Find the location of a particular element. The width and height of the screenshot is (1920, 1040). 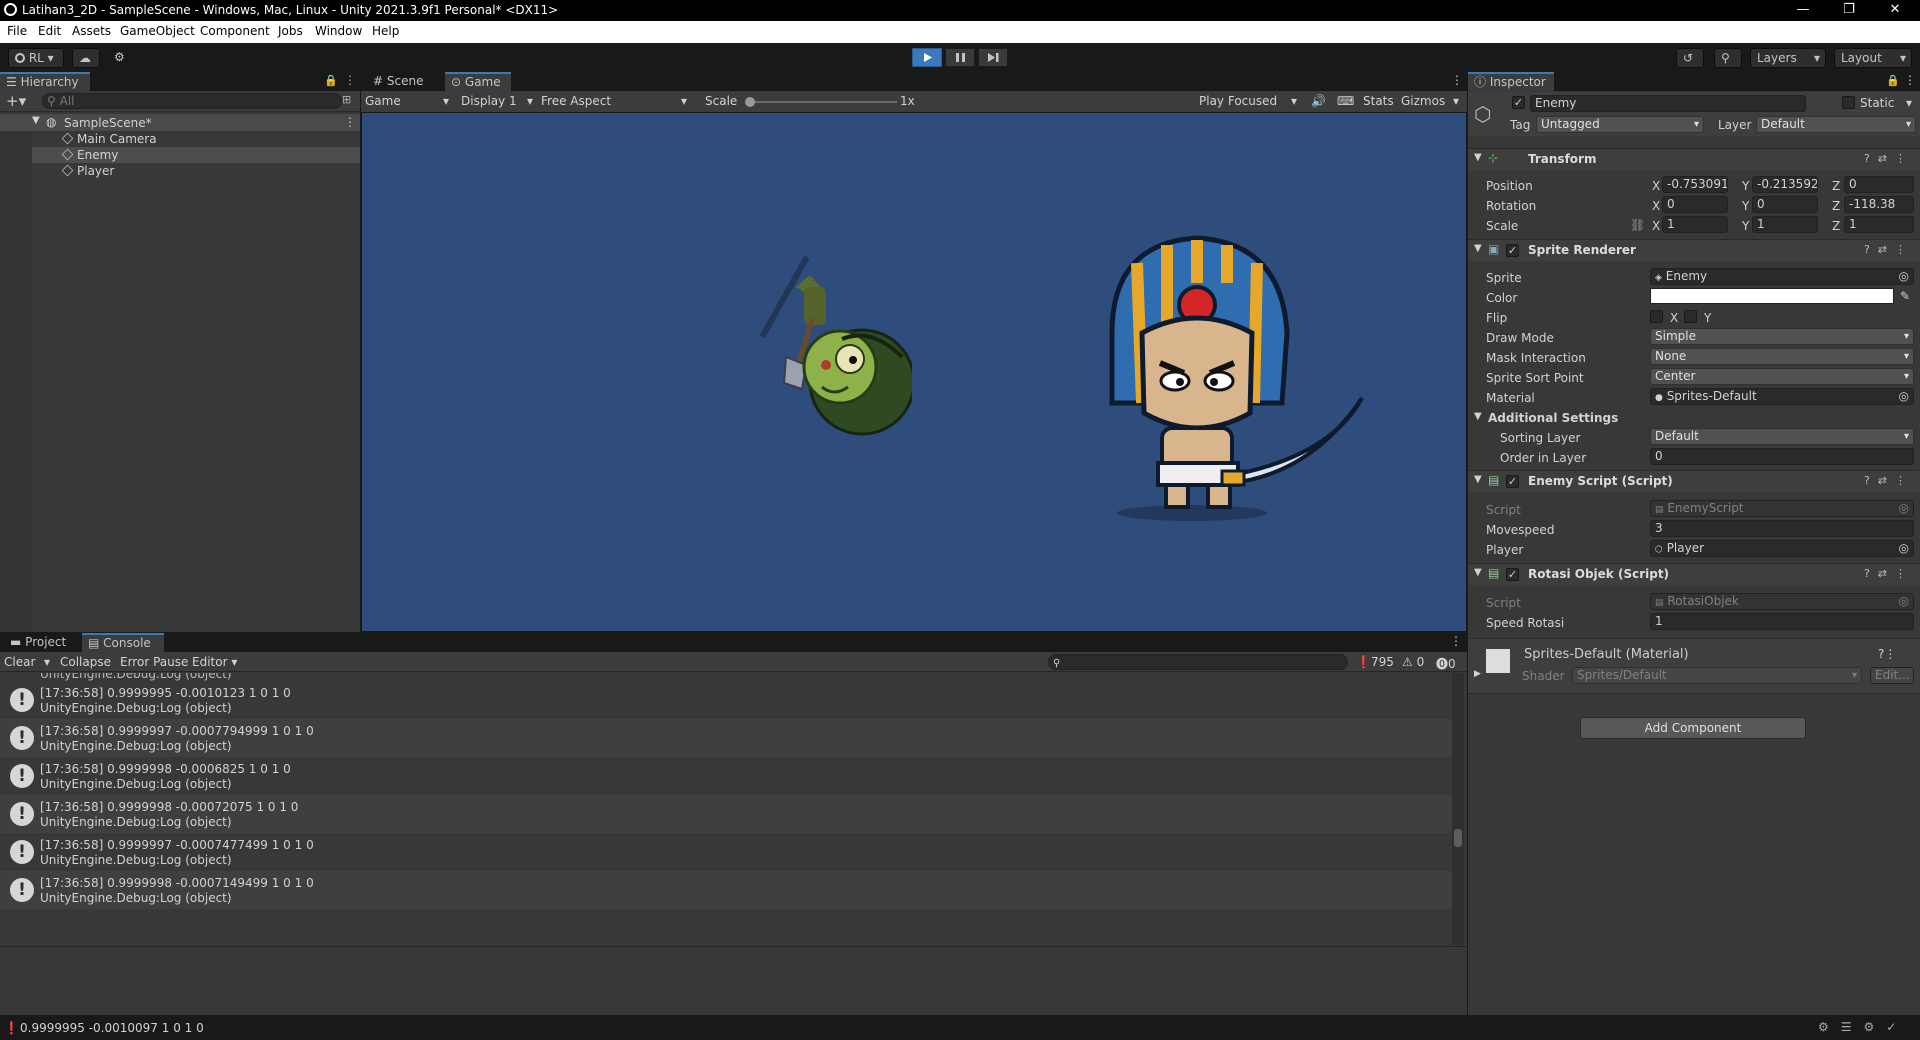

position-z-field: 0 is located at coordinates (1879, 184).